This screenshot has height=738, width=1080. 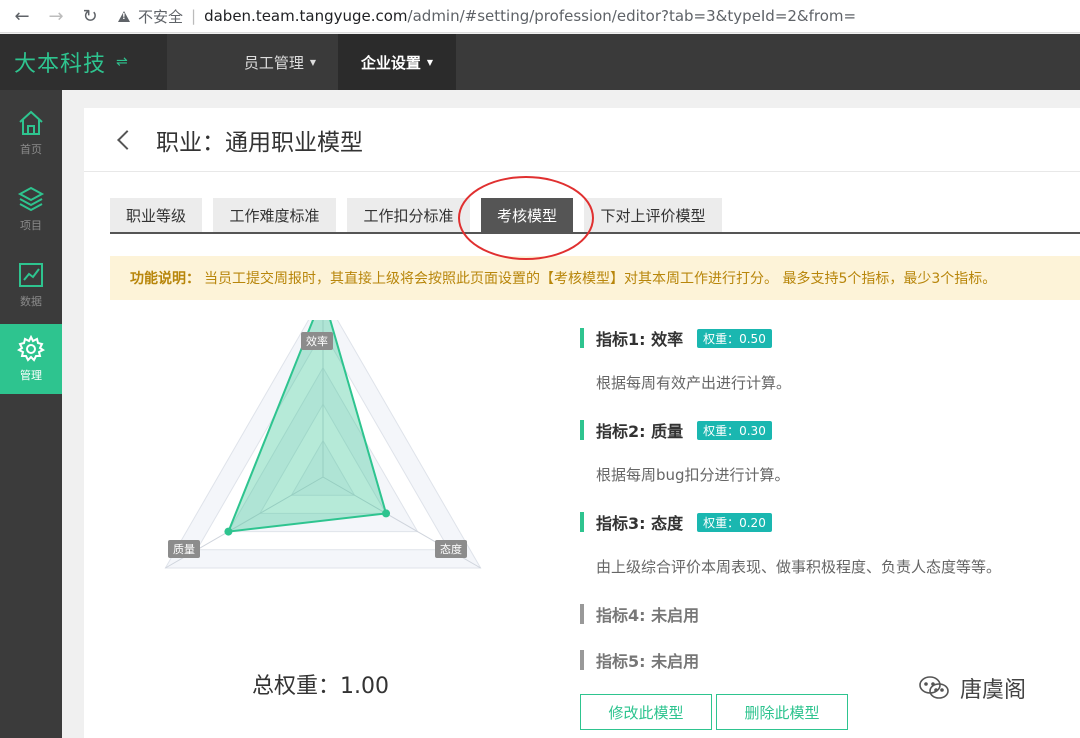 What do you see at coordinates (799, 567) in the screenshot?
I see `indicator-desc: 由上级综合评价本周表现、做事积极程度、负责人态度等等。` at bounding box center [799, 567].